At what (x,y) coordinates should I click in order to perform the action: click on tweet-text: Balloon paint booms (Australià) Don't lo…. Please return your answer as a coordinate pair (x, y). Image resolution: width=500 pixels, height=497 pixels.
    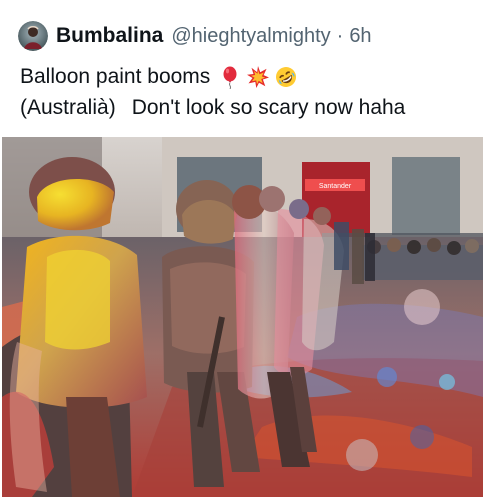
    Looking at the image, I should click on (252, 92).